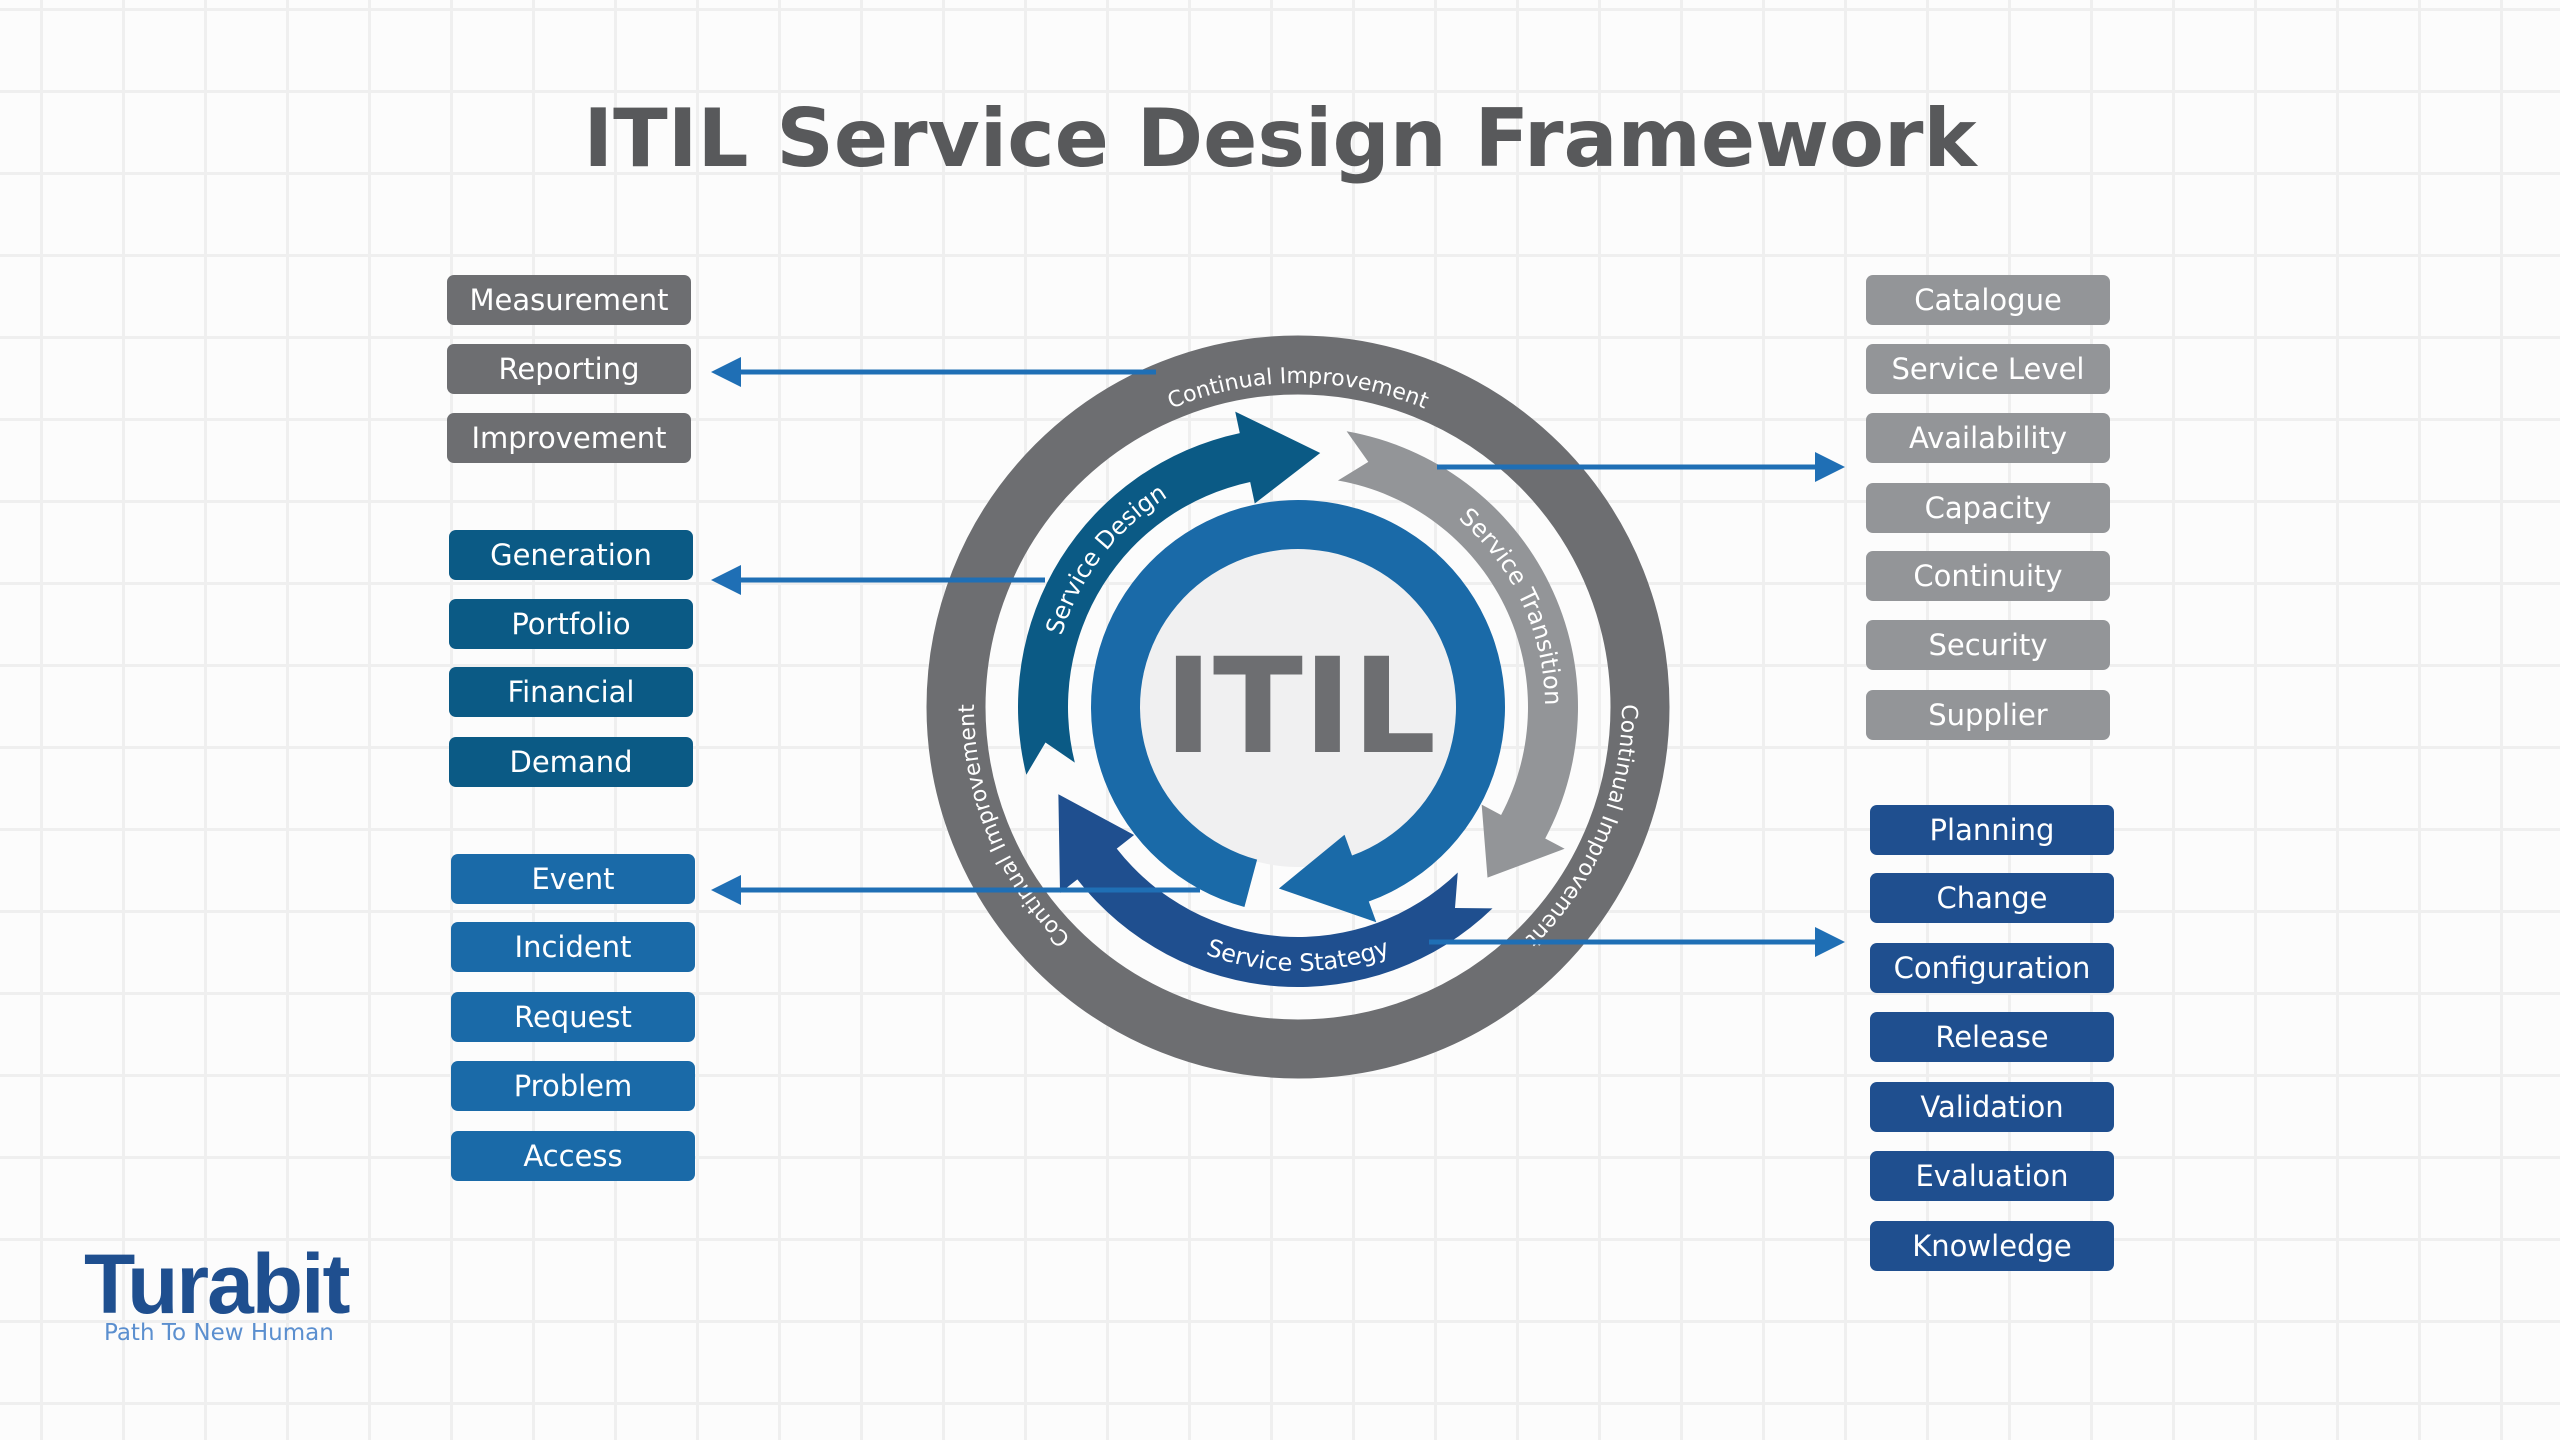 This screenshot has width=2560, height=1440. Describe the element at coordinates (217, 1284) in the screenshot. I see `turabit-logo: Turabit` at that location.